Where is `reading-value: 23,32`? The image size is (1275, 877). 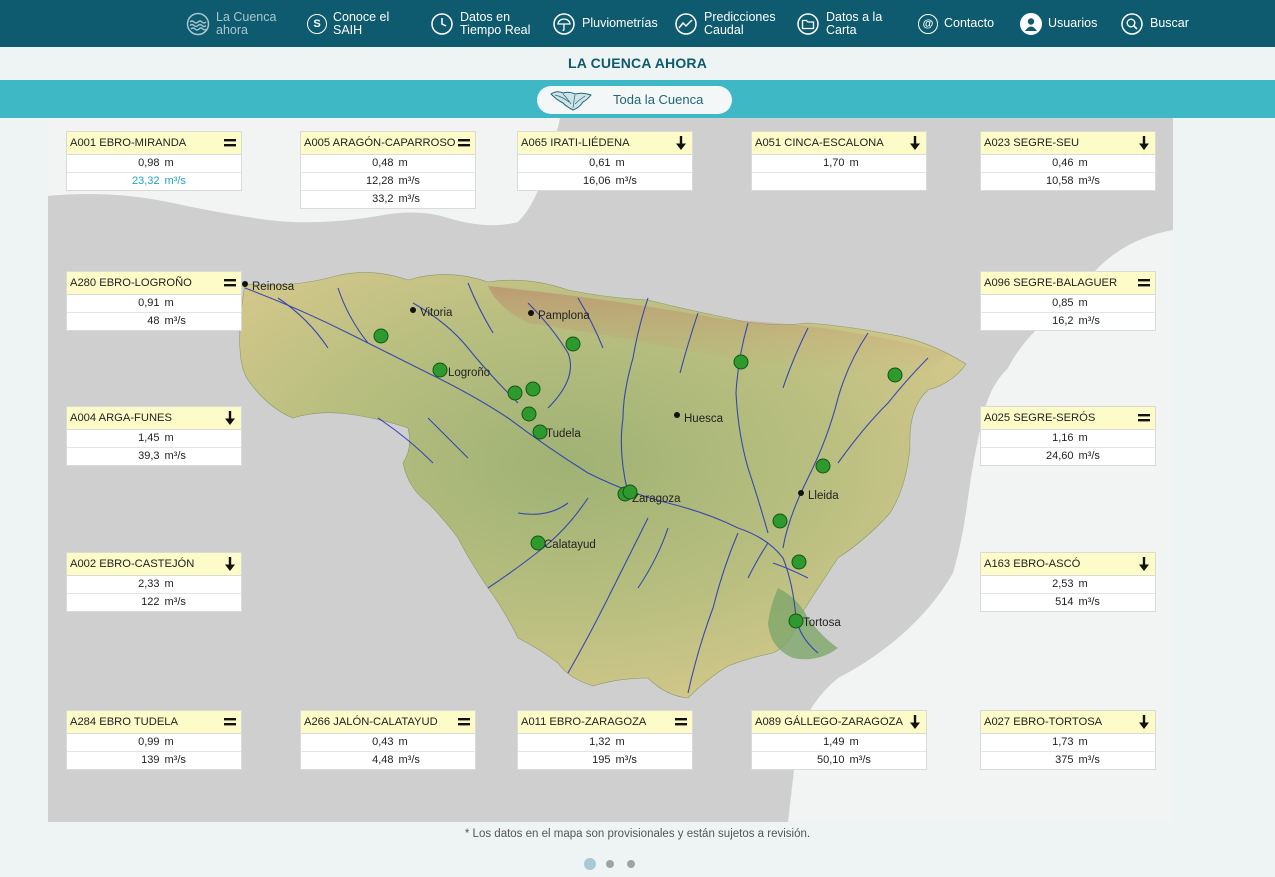
reading-value: 23,32 is located at coordinates (145, 181).